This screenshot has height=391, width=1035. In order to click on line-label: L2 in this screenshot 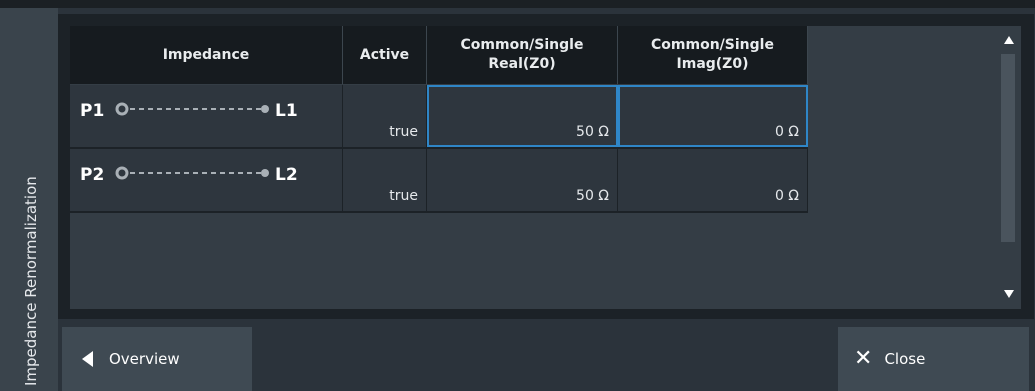, I will do `click(286, 175)`.